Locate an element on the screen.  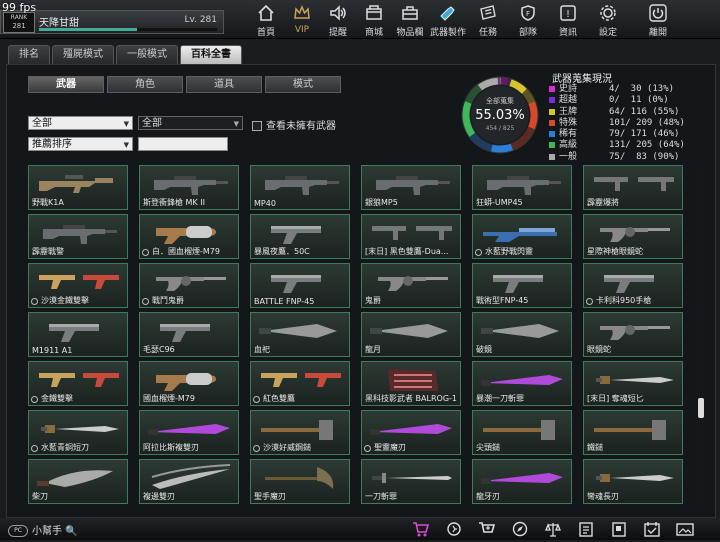
svg-text: F is located at coordinates (528, 14).